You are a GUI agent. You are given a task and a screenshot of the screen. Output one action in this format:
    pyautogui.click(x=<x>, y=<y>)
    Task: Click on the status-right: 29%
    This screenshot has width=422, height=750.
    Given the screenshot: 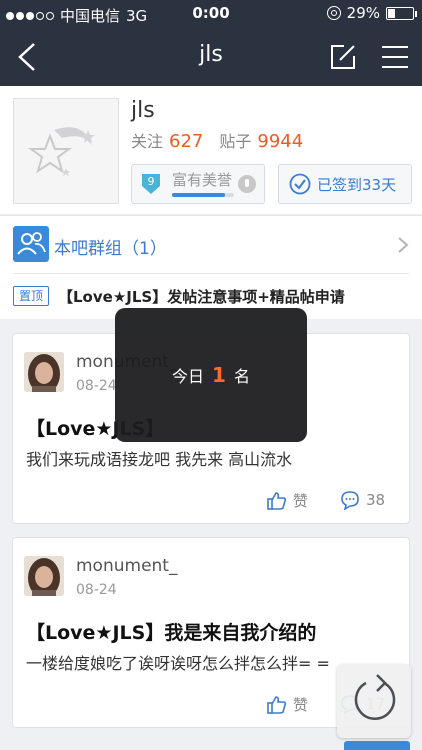 What is the action you would take?
    pyautogui.click(x=371, y=13)
    